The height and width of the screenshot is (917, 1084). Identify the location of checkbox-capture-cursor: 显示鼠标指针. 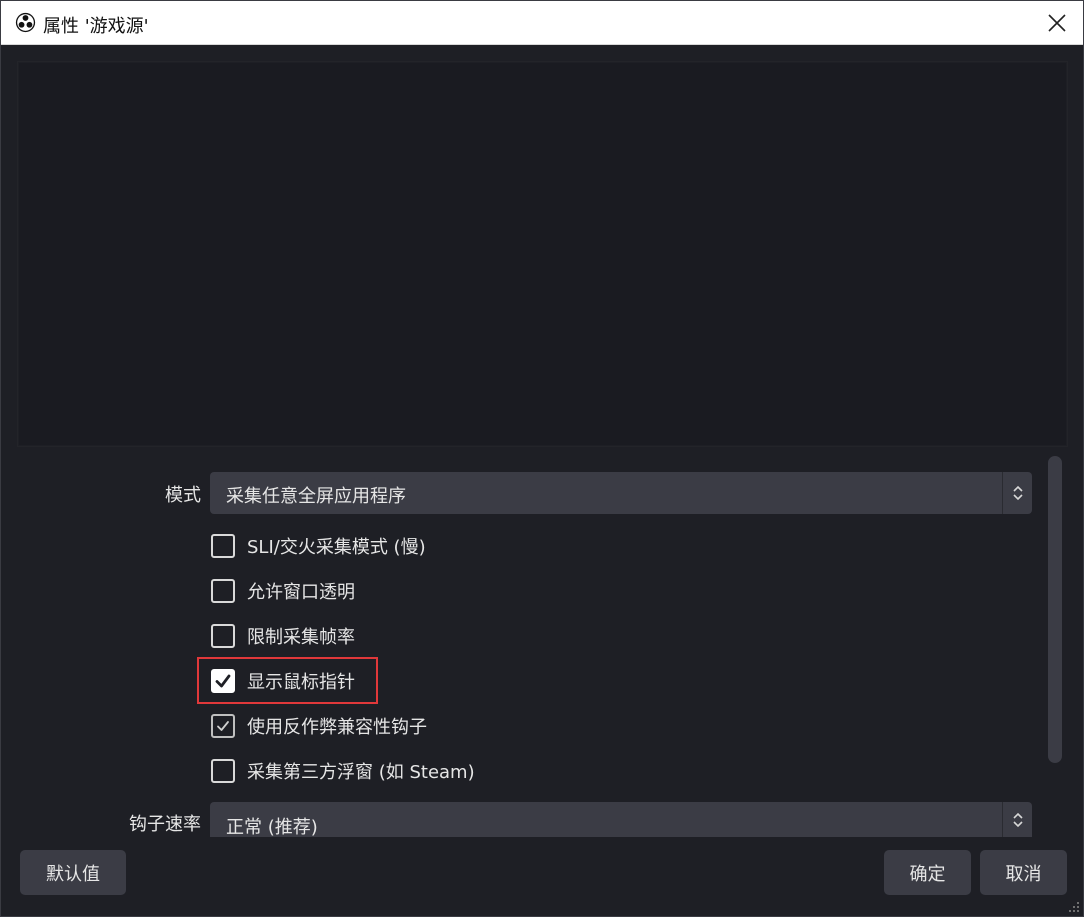
(283, 681).